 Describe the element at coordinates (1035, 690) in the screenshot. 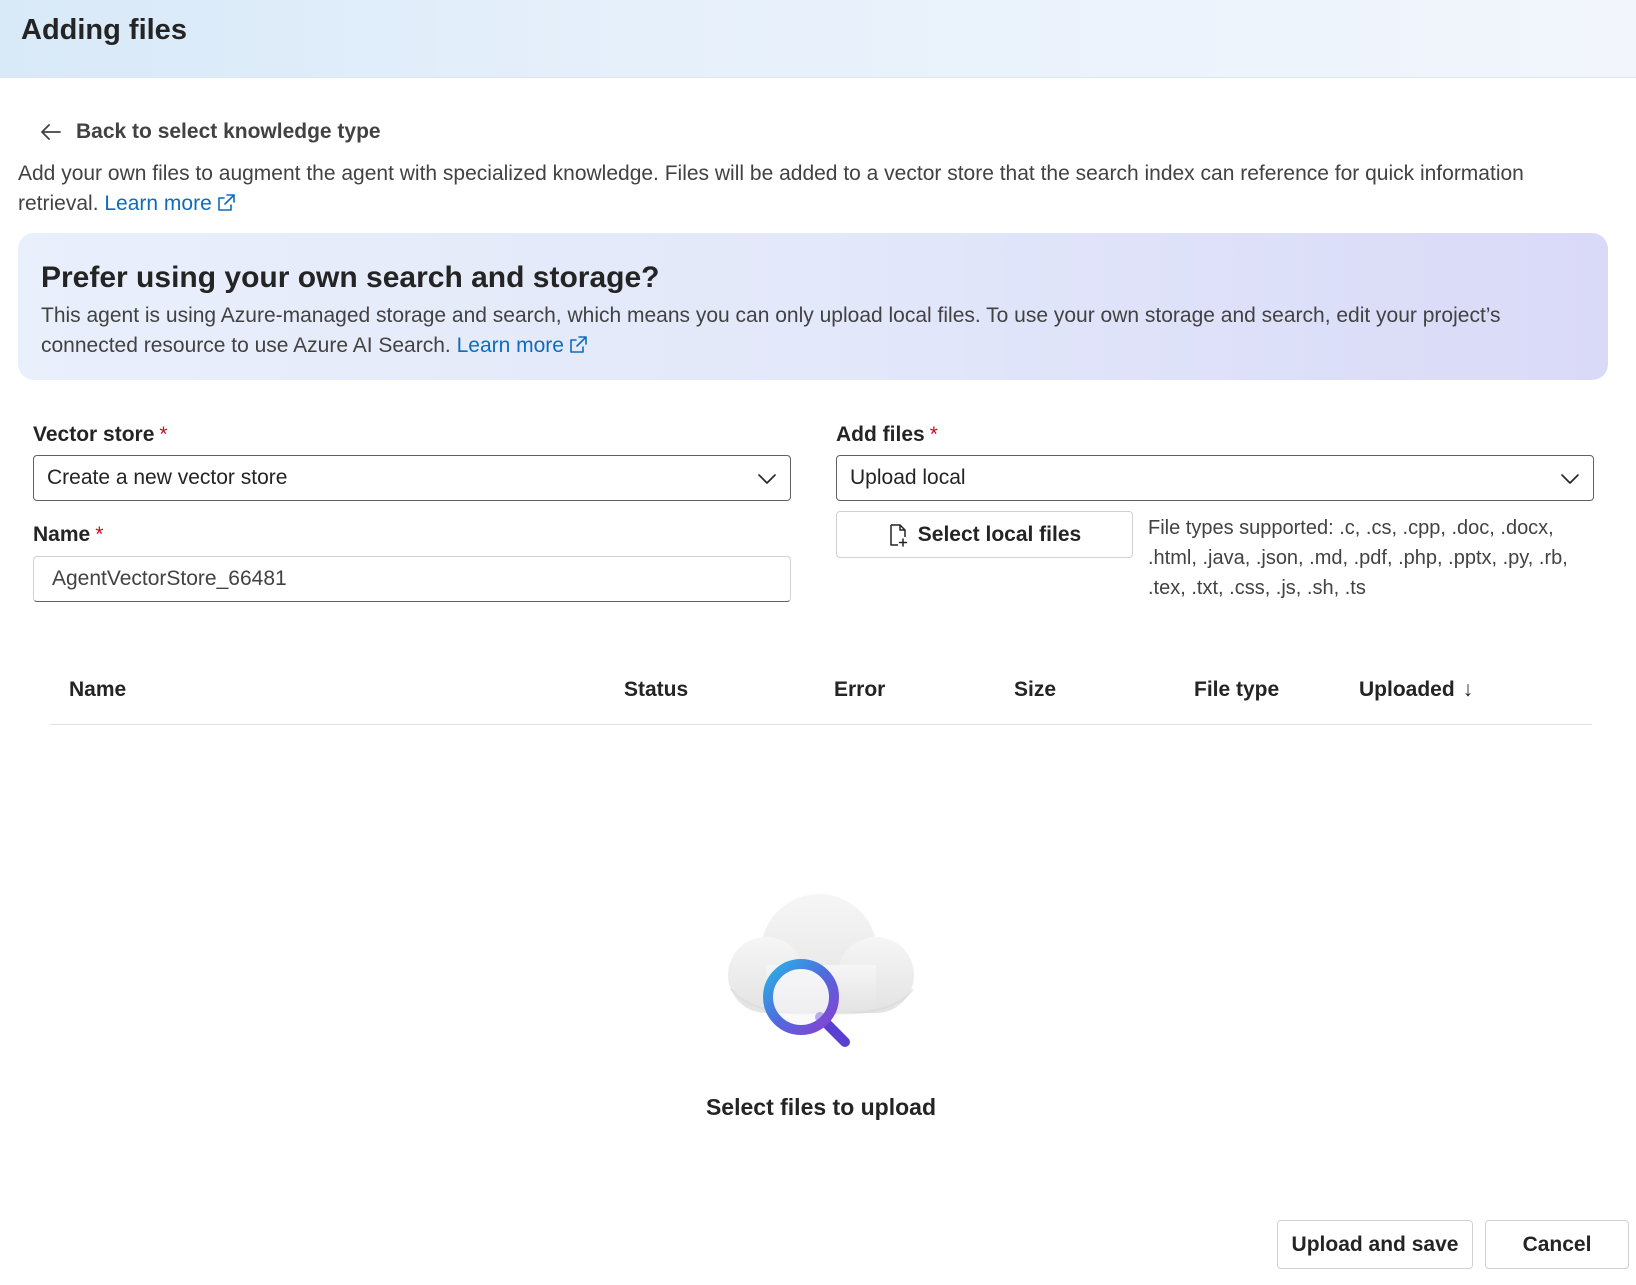

I see `column-header-size: Size` at that location.